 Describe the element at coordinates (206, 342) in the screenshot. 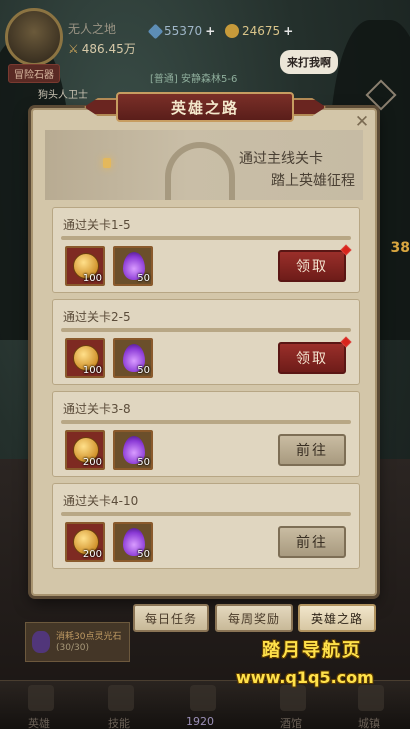

I see `quest-row: 通过关卡2-5 100 50 领取` at that location.